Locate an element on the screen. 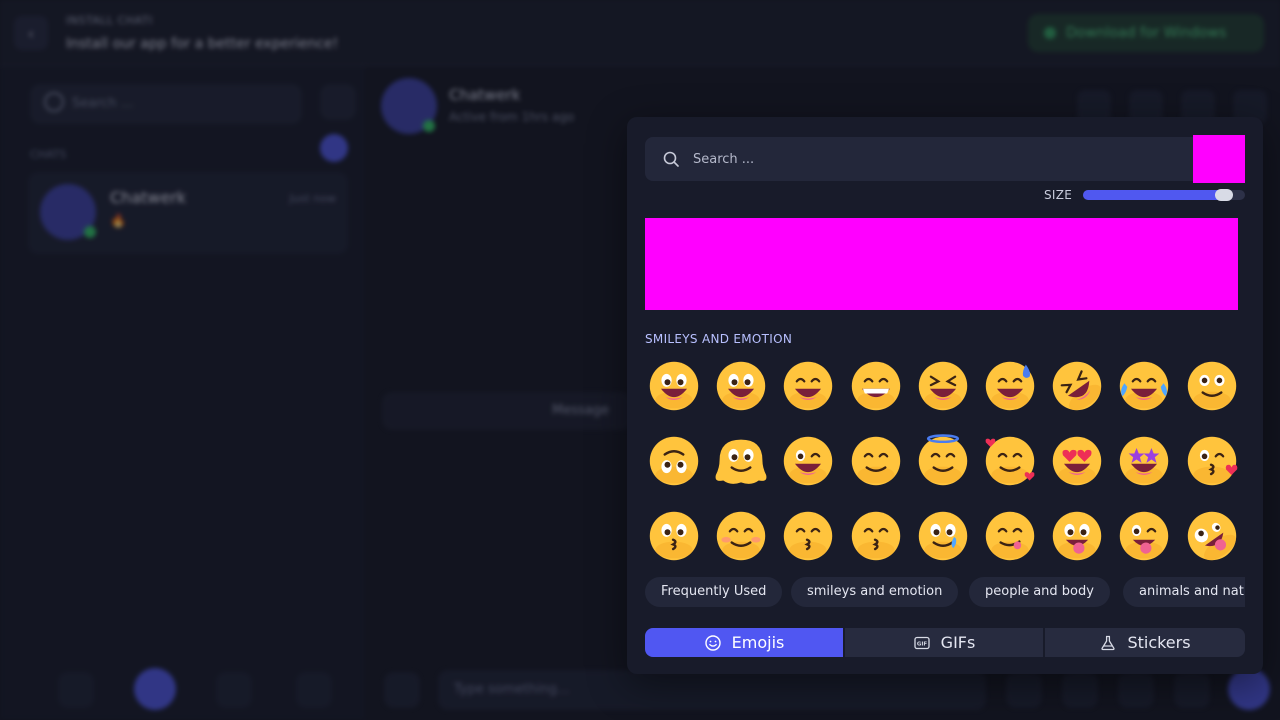 The height and width of the screenshot is (720, 1280). message-hint: Message is located at coordinates (507, 411).